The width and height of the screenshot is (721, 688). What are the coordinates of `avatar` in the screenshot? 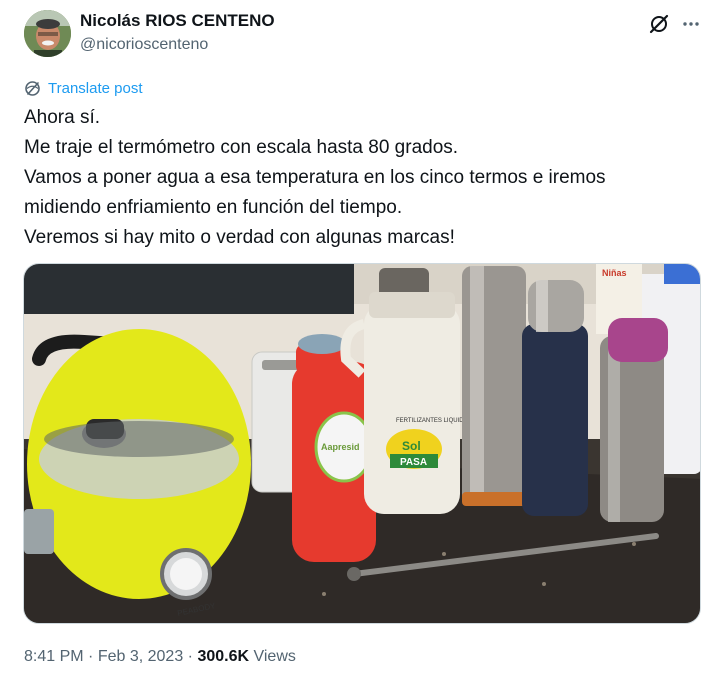 It's located at (47, 33).